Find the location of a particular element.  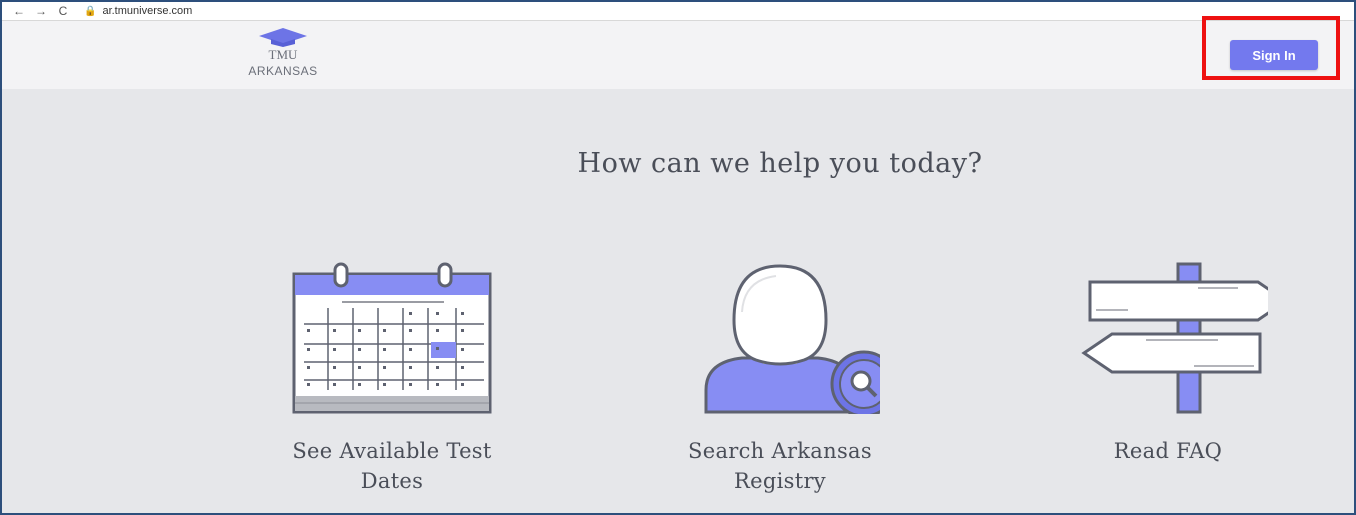

site-header: TMU ARKANSAS is located at coordinates (678, 55).